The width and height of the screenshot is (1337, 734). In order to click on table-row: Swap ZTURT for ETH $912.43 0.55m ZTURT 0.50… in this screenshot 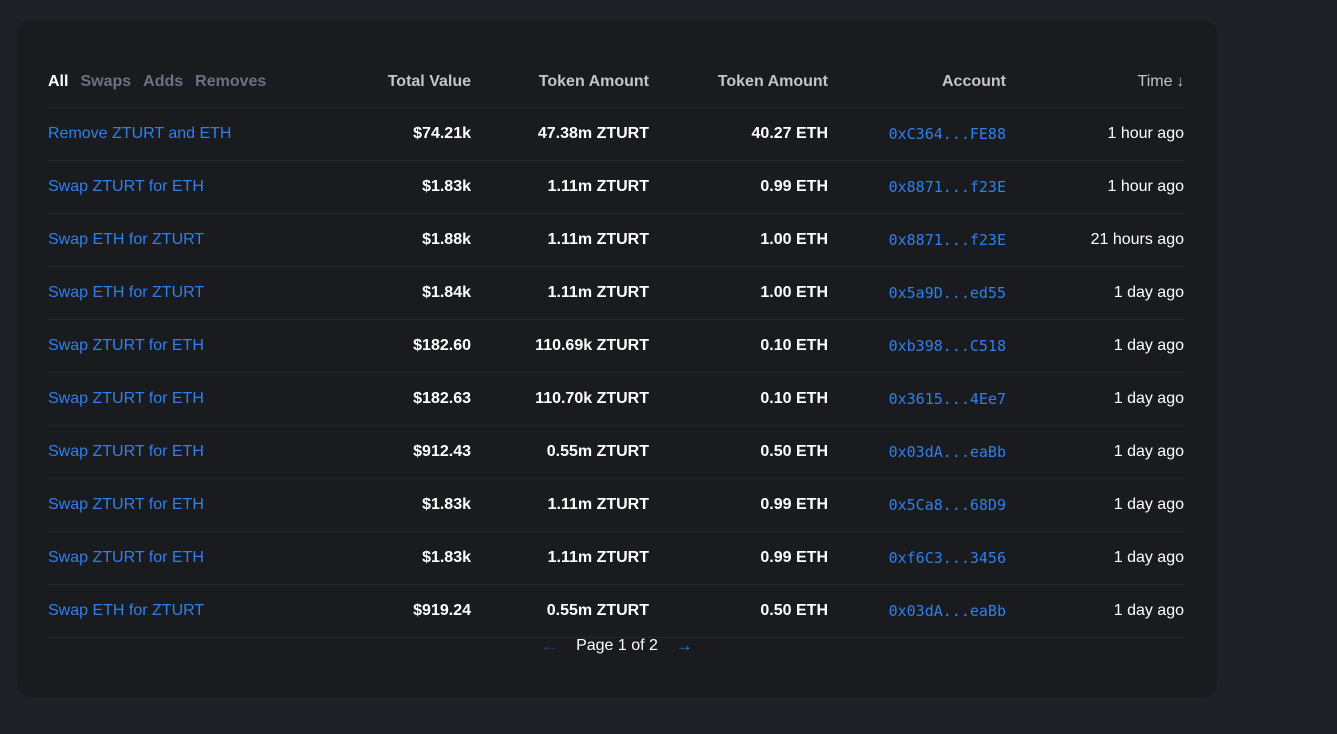, I will do `click(616, 452)`.